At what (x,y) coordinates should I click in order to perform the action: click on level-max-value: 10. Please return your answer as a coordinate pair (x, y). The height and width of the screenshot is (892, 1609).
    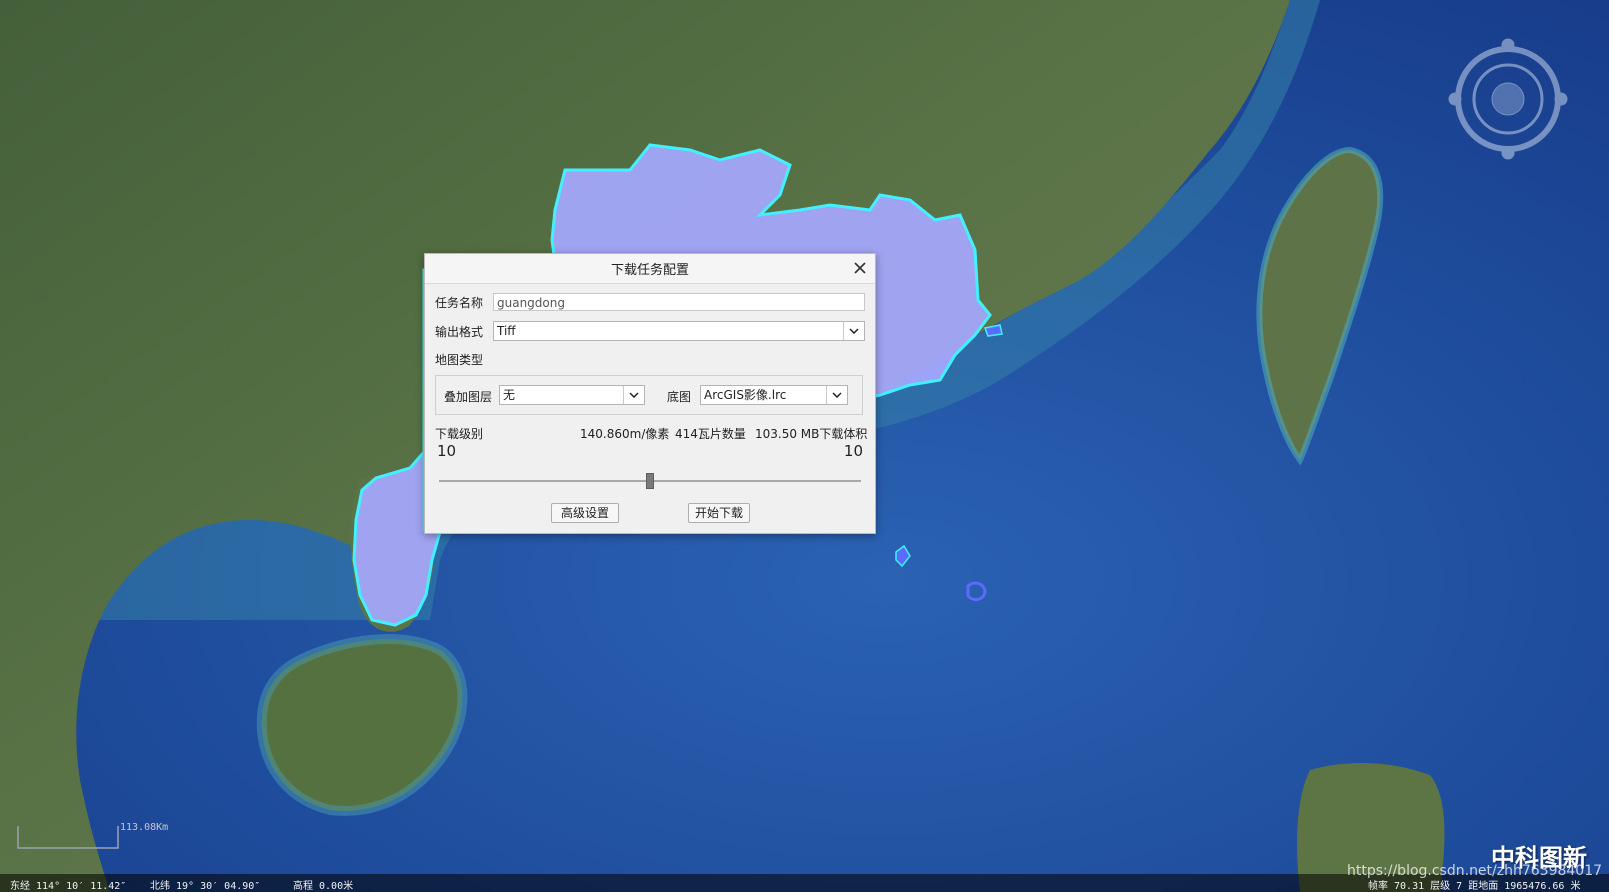
    Looking at the image, I should click on (853, 451).